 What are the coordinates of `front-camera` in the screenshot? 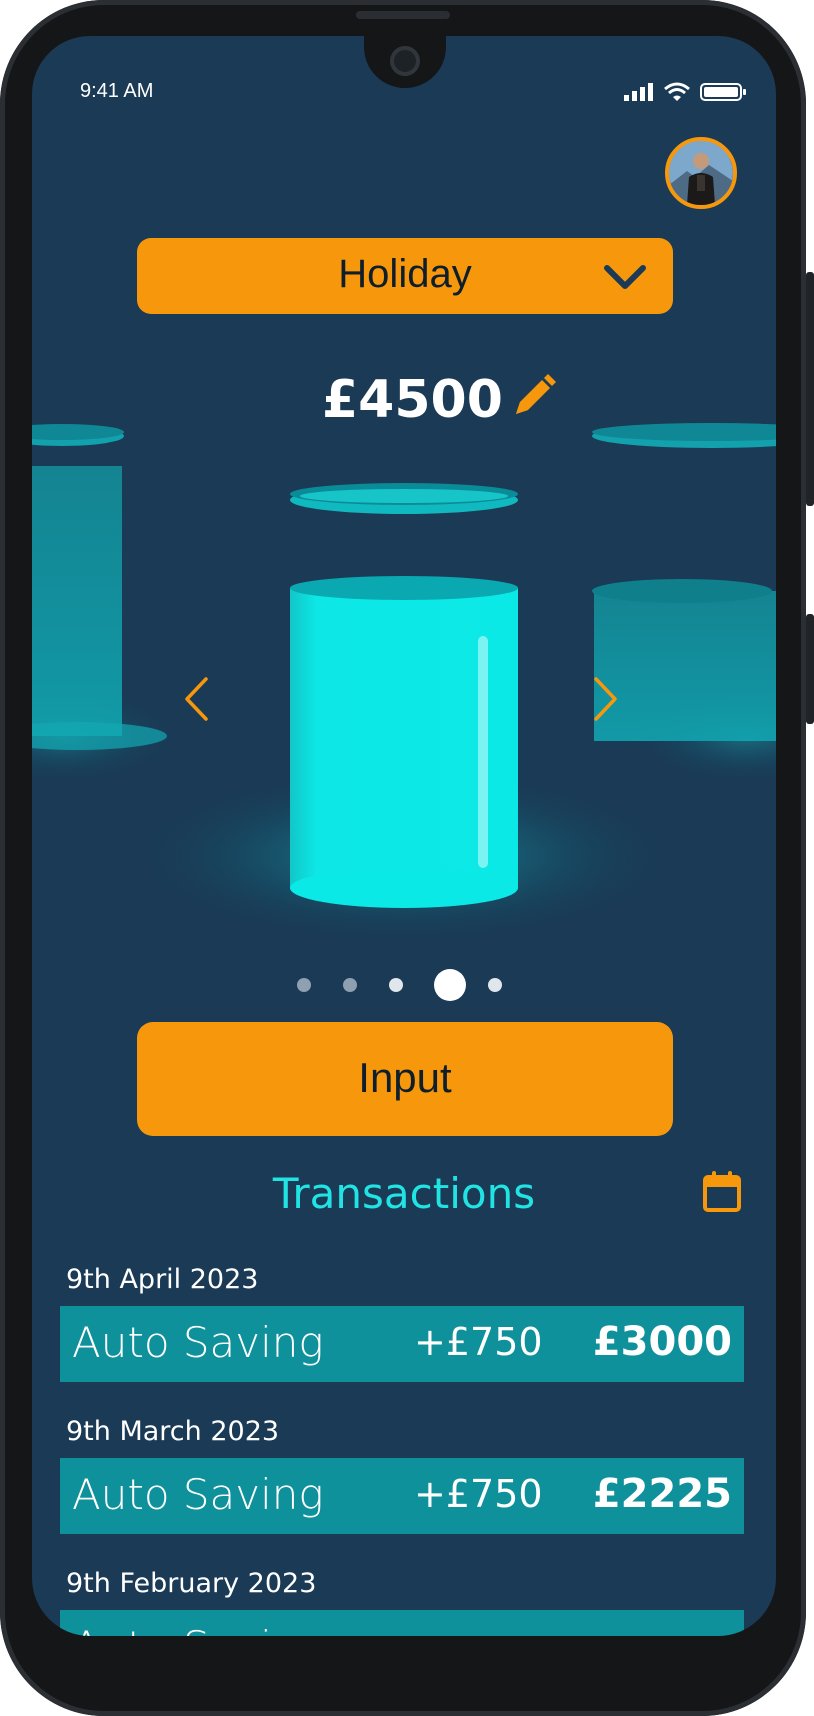 It's located at (405, 61).